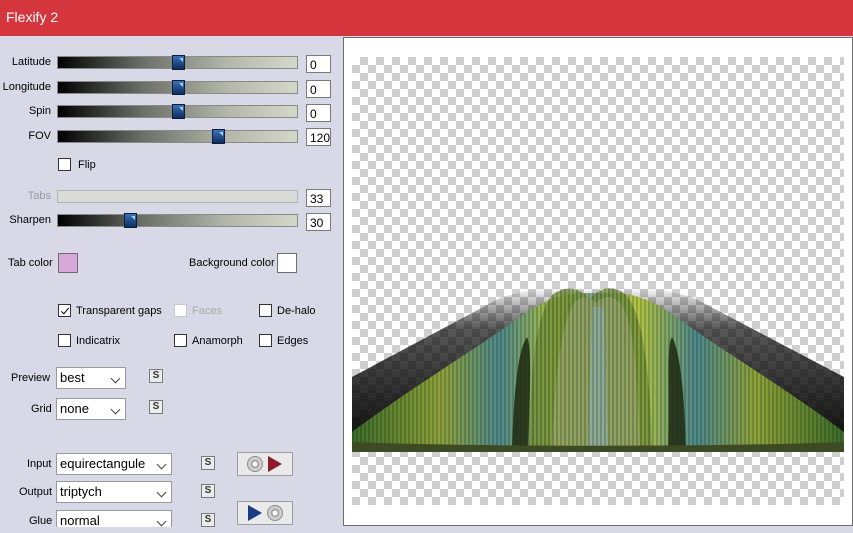 The width and height of the screenshot is (853, 533). What do you see at coordinates (130, 220) in the screenshot?
I see `sharpen-slider-thumb` at bounding box center [130, 220].